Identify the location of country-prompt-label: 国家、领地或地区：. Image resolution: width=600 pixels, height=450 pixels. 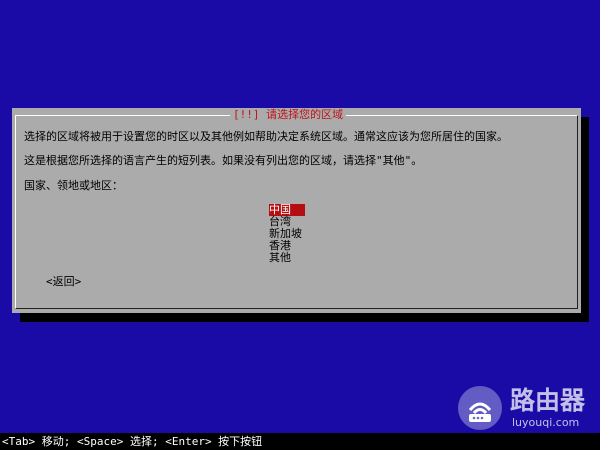
(73, 185).